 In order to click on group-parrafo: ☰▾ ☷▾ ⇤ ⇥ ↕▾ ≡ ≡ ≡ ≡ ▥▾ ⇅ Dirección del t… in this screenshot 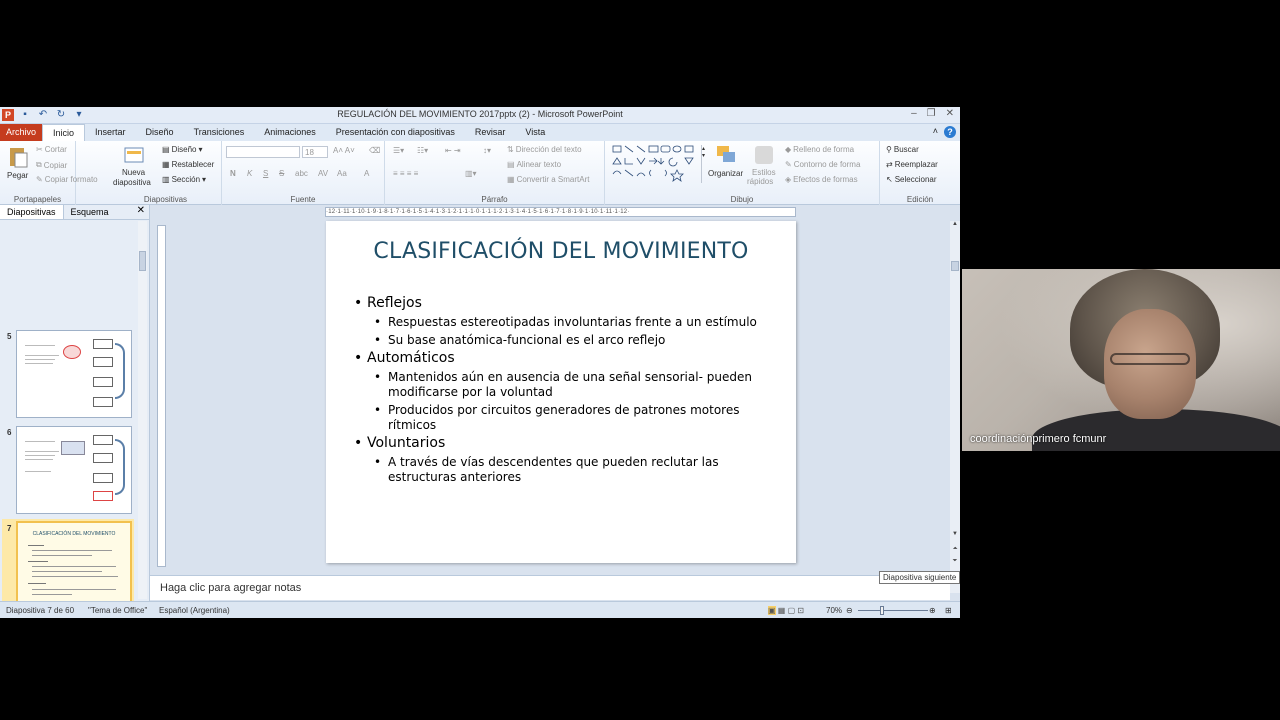, I will do `click(495, 173)`.